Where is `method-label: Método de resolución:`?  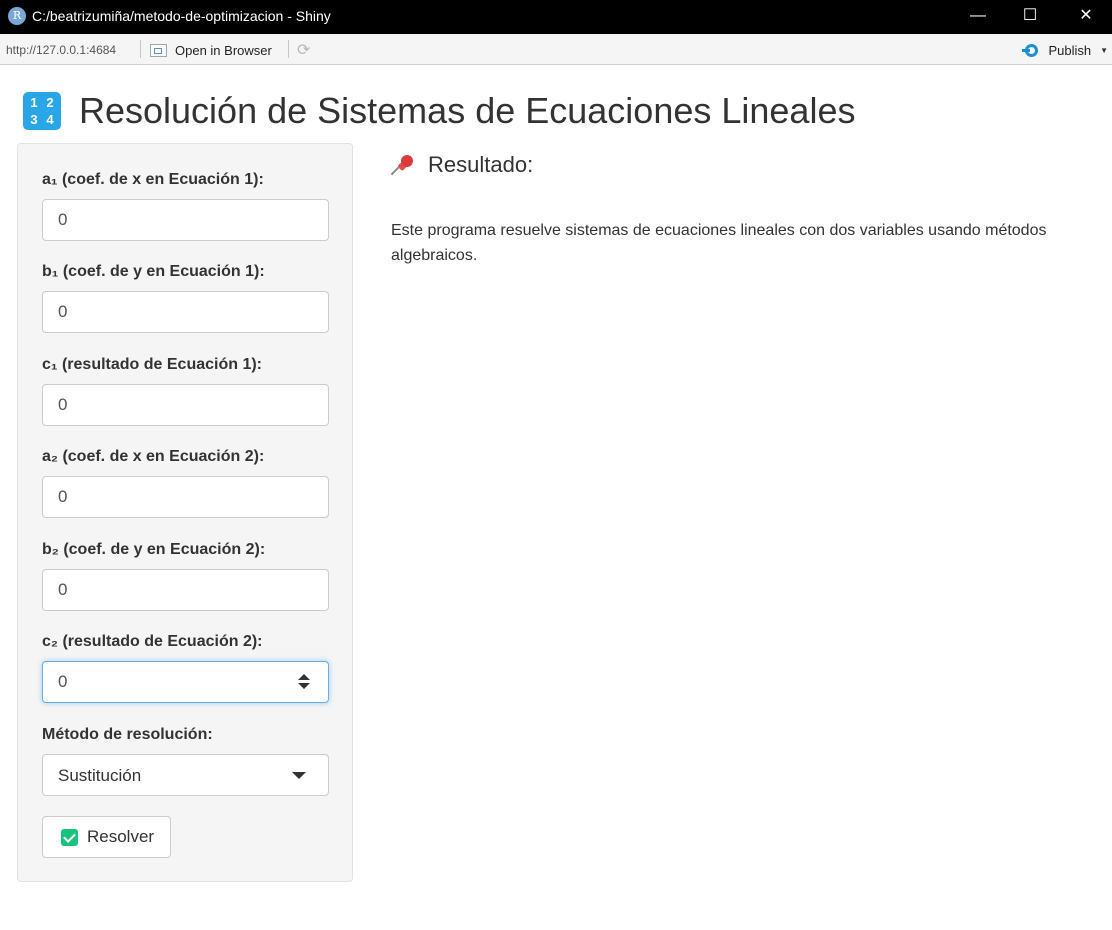 method-label: Método de resolución: is located at coordinates (127, 734).